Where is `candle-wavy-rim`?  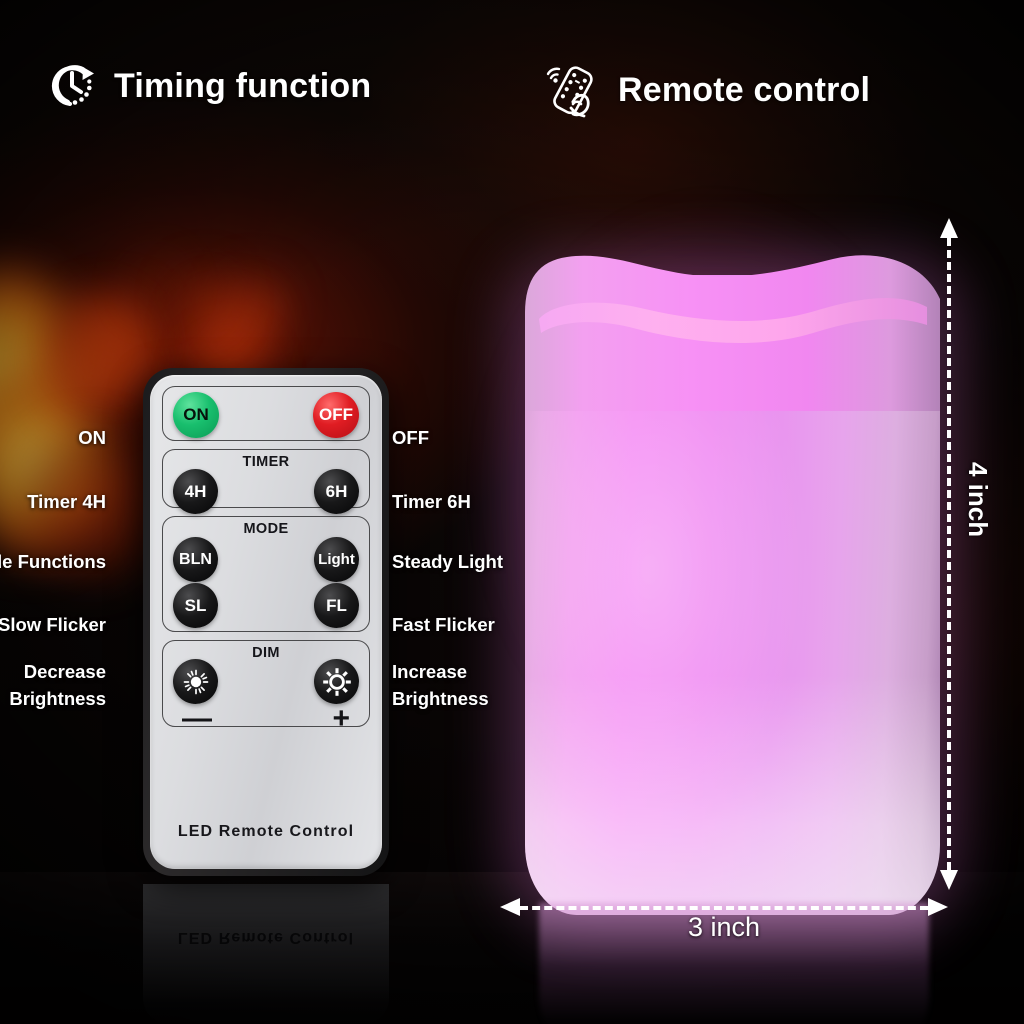
candle-wavy-rim is located at coordinates (732, 333).